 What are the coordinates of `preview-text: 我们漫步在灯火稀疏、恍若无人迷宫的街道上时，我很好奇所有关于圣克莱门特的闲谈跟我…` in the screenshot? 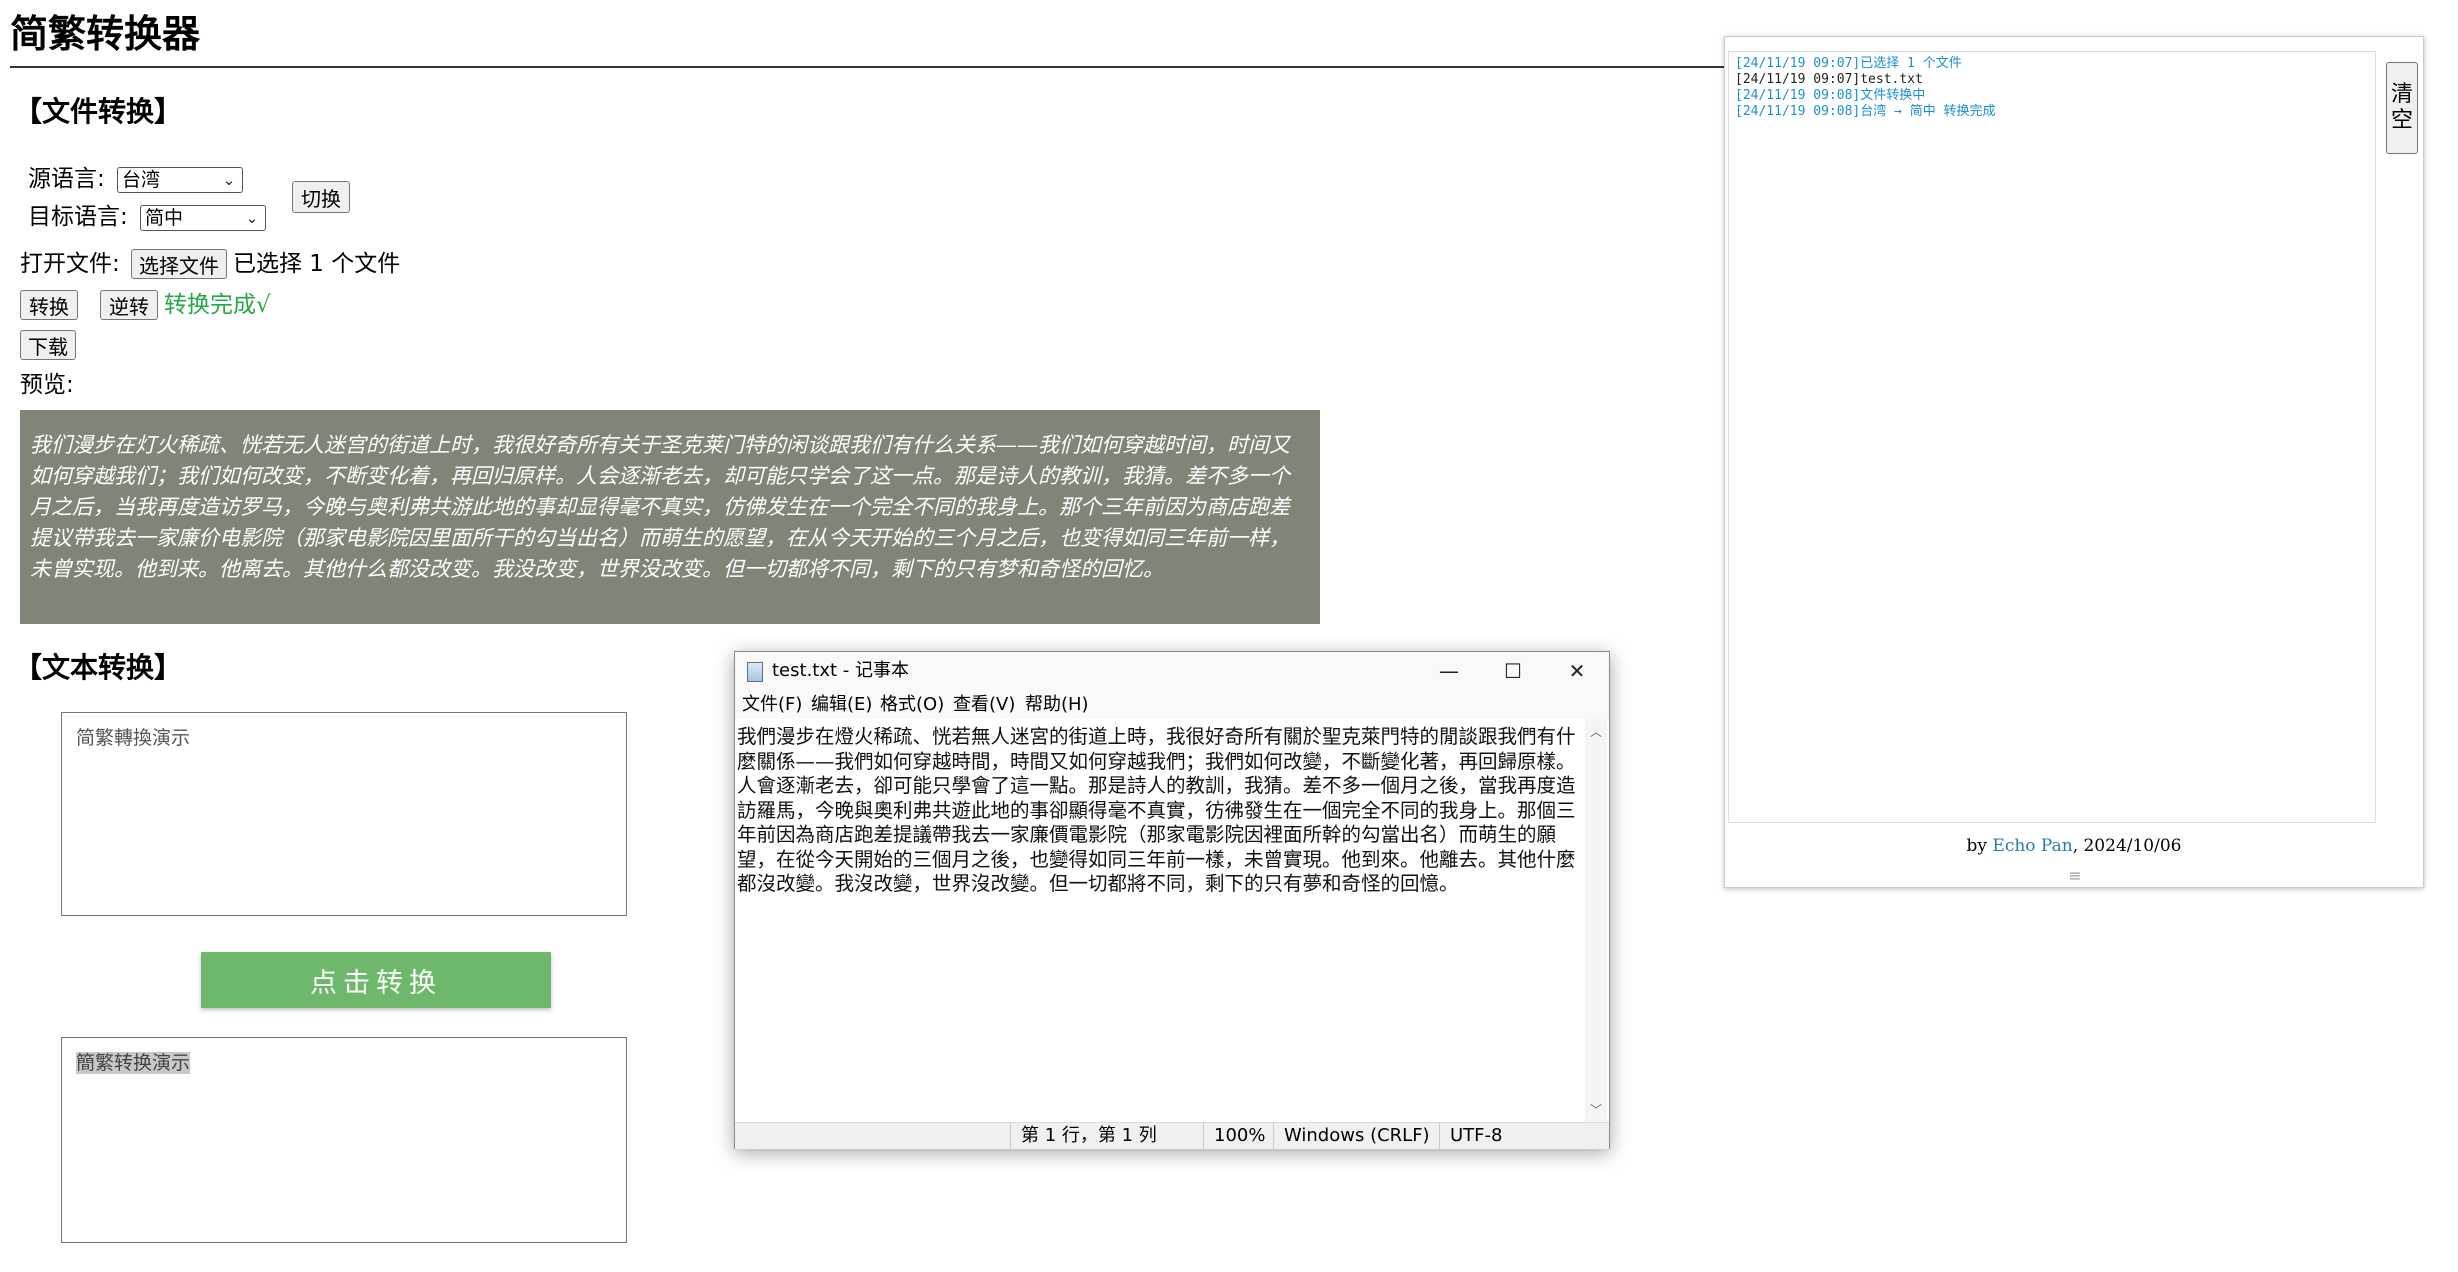 It's located at (660, 507).